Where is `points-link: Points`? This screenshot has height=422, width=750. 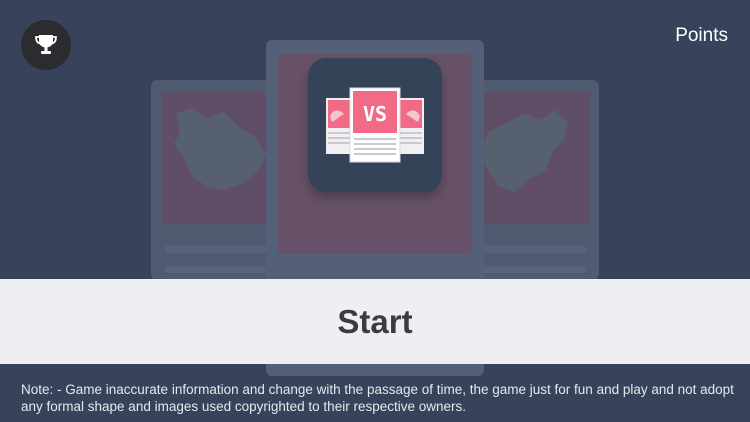 points-link: Points is located at coordinates (701, 36).